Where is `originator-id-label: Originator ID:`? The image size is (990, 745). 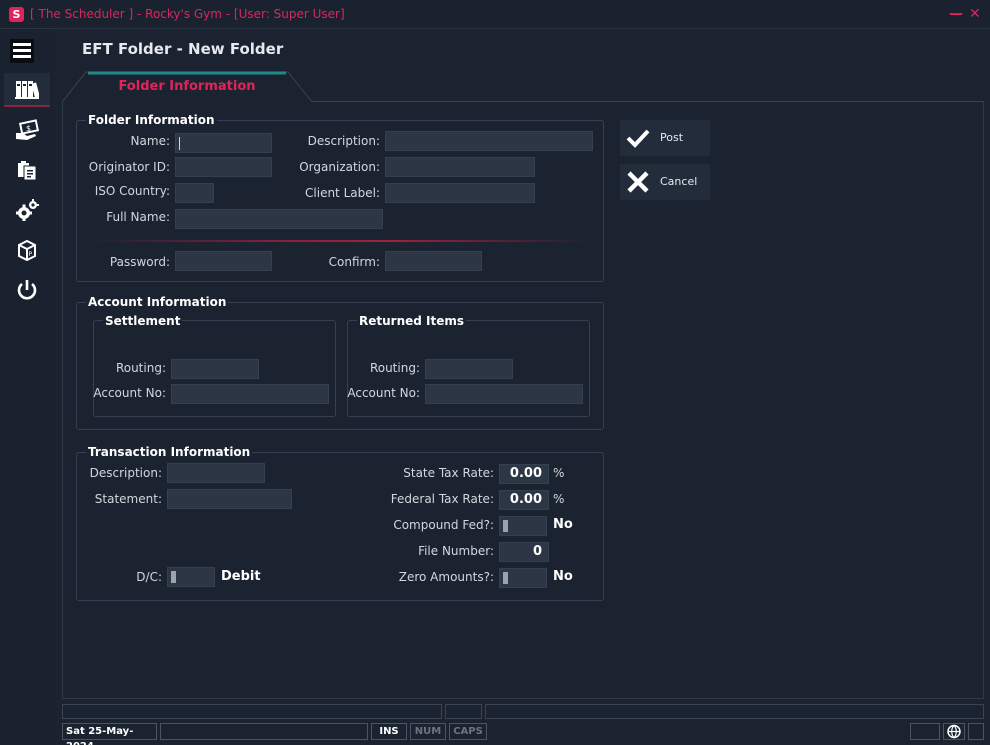
originator-id-label: Originator ID: is located at coordinates (129, 167).